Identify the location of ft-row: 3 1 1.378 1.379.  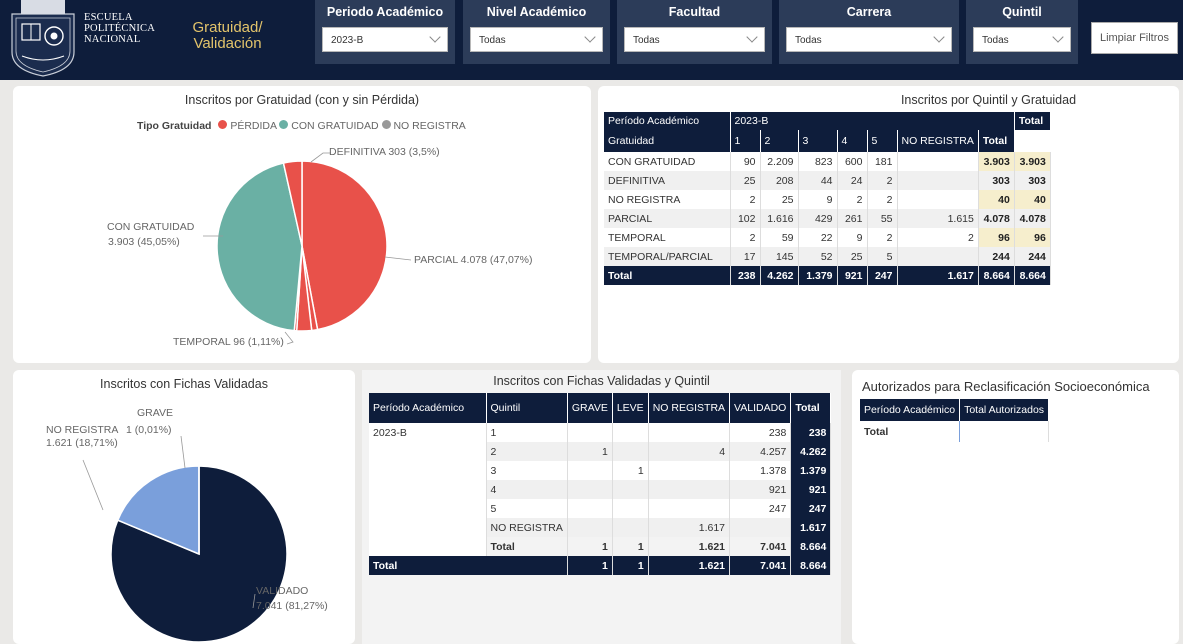
(600, 470).